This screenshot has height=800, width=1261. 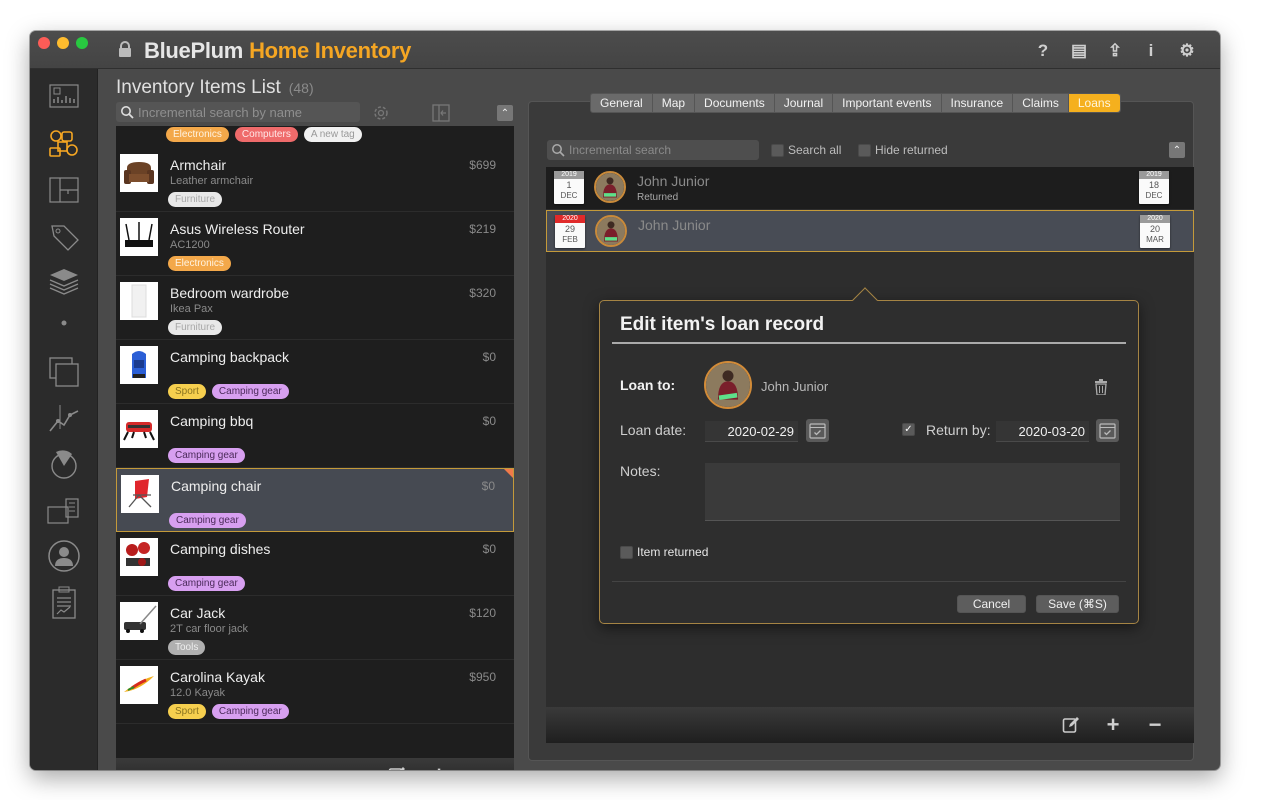 I want to click on edit-item-button, so click(x=397, y=767).